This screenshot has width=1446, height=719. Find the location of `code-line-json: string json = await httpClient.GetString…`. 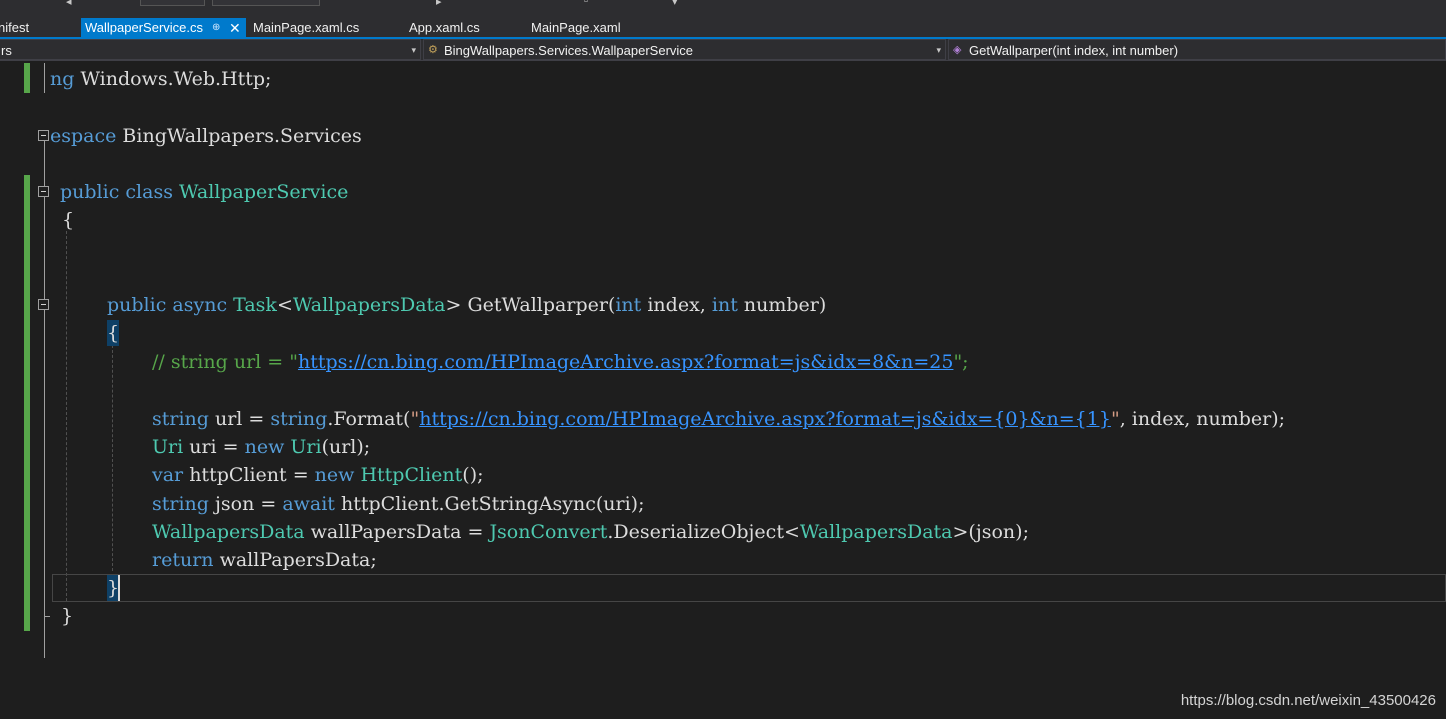

code-line-json: string json = await httpClient.GetString… is located at coordinates (398, 504).